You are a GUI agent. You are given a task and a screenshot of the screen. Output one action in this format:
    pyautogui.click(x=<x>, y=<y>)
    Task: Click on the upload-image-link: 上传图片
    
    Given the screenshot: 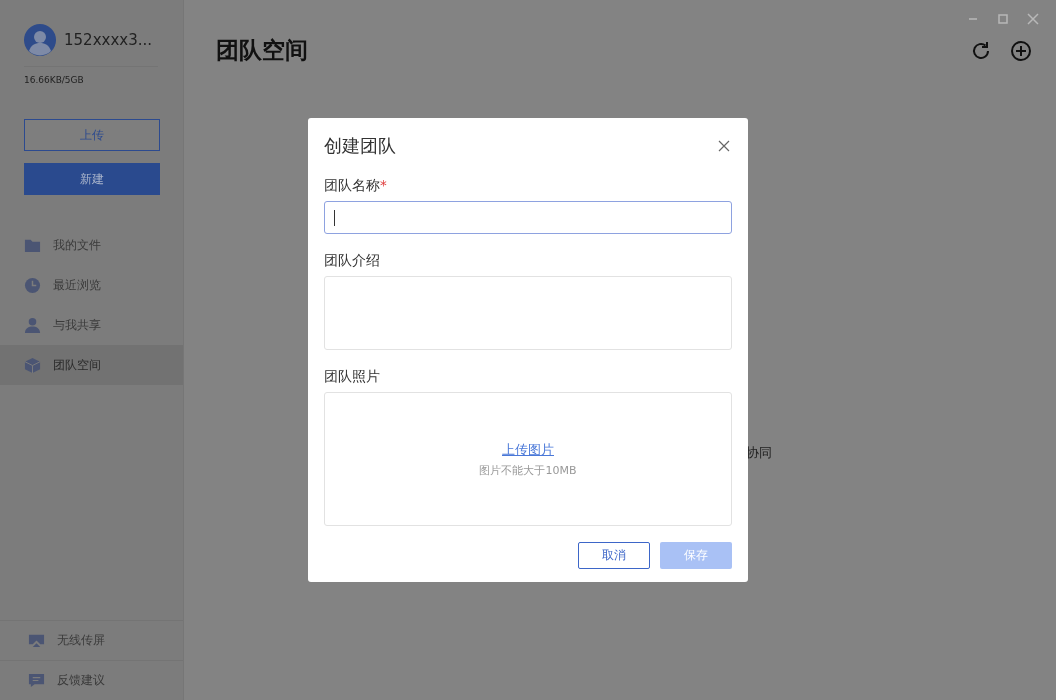 What is the action you would take?
    pyautogui.click(x=528, y=449)
    